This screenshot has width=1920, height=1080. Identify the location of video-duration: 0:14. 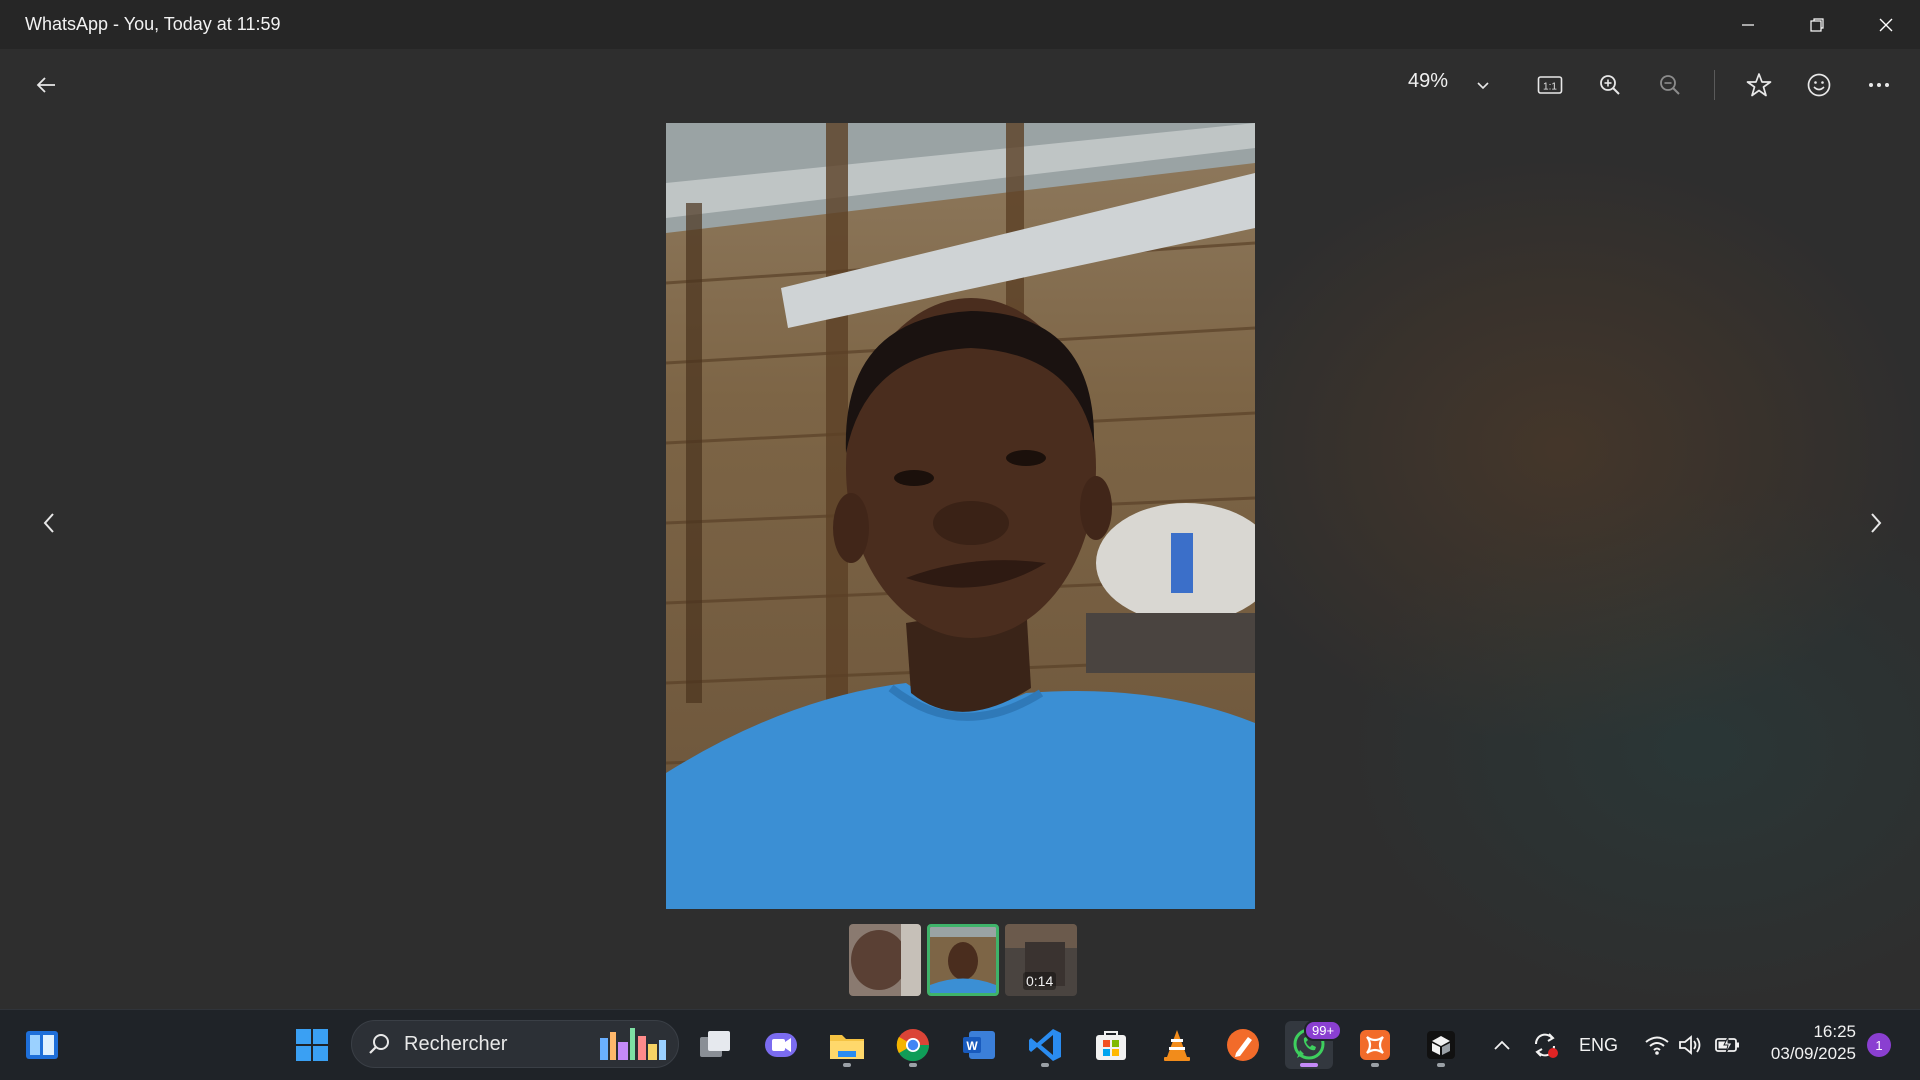
(1040, 981).